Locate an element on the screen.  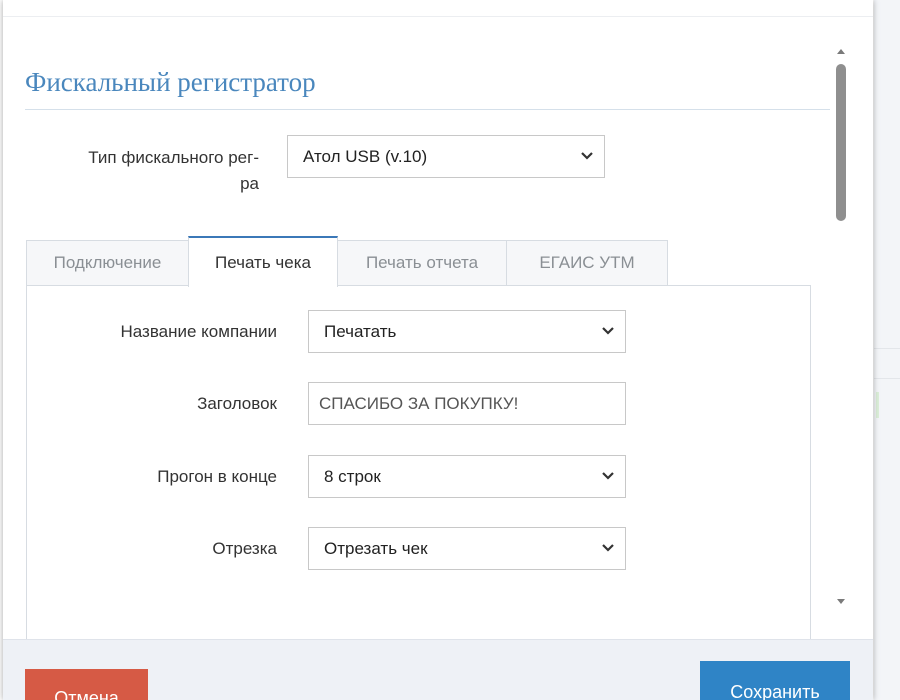
cancel-button: Отмена is located at coordinates (86, 684).